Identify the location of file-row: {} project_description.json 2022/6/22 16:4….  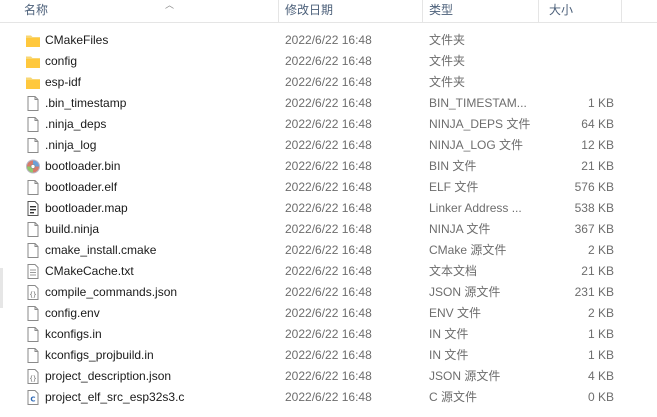
(328, 376).